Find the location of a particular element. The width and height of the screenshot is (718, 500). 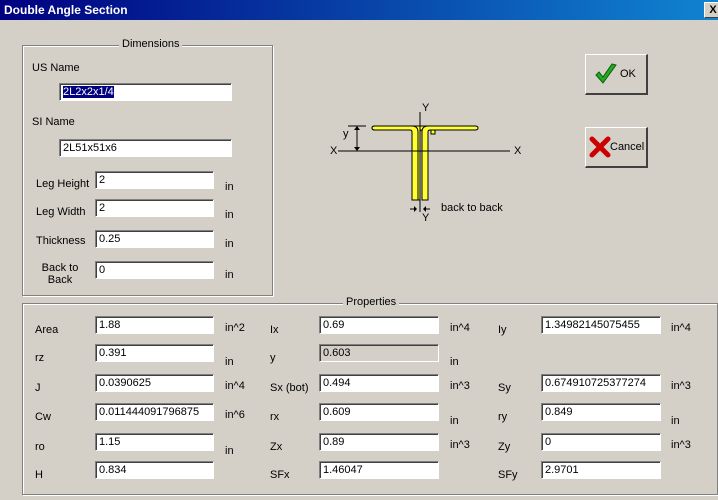

prop-value-field: 0.849 is located at coordinates (601, 412).